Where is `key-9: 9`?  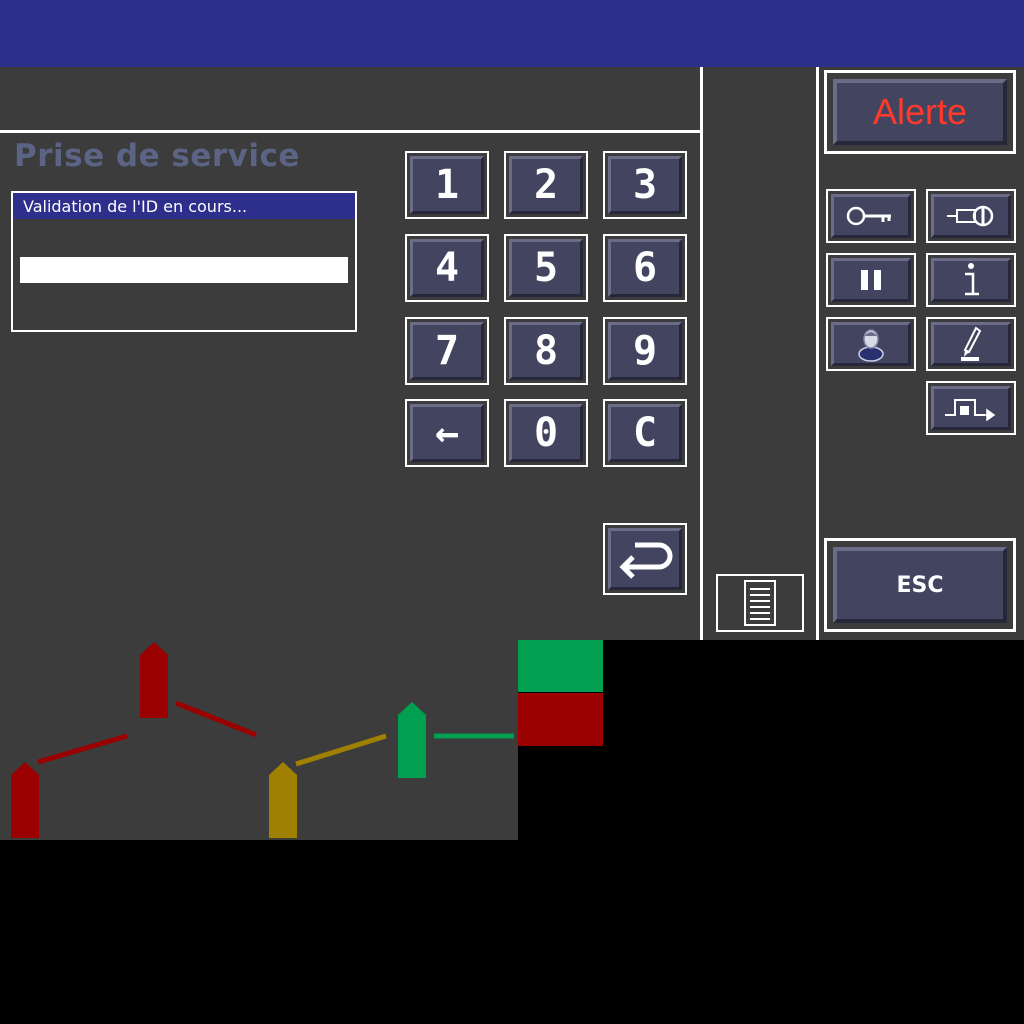
key-9: 9 is located at coordinates (645, 351).